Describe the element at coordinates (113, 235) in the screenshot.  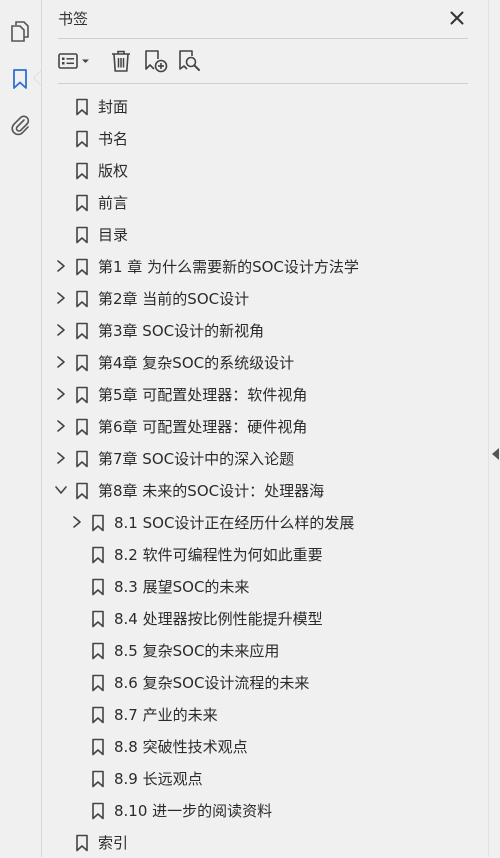
I see `bookmark-label: 目录` at that location.